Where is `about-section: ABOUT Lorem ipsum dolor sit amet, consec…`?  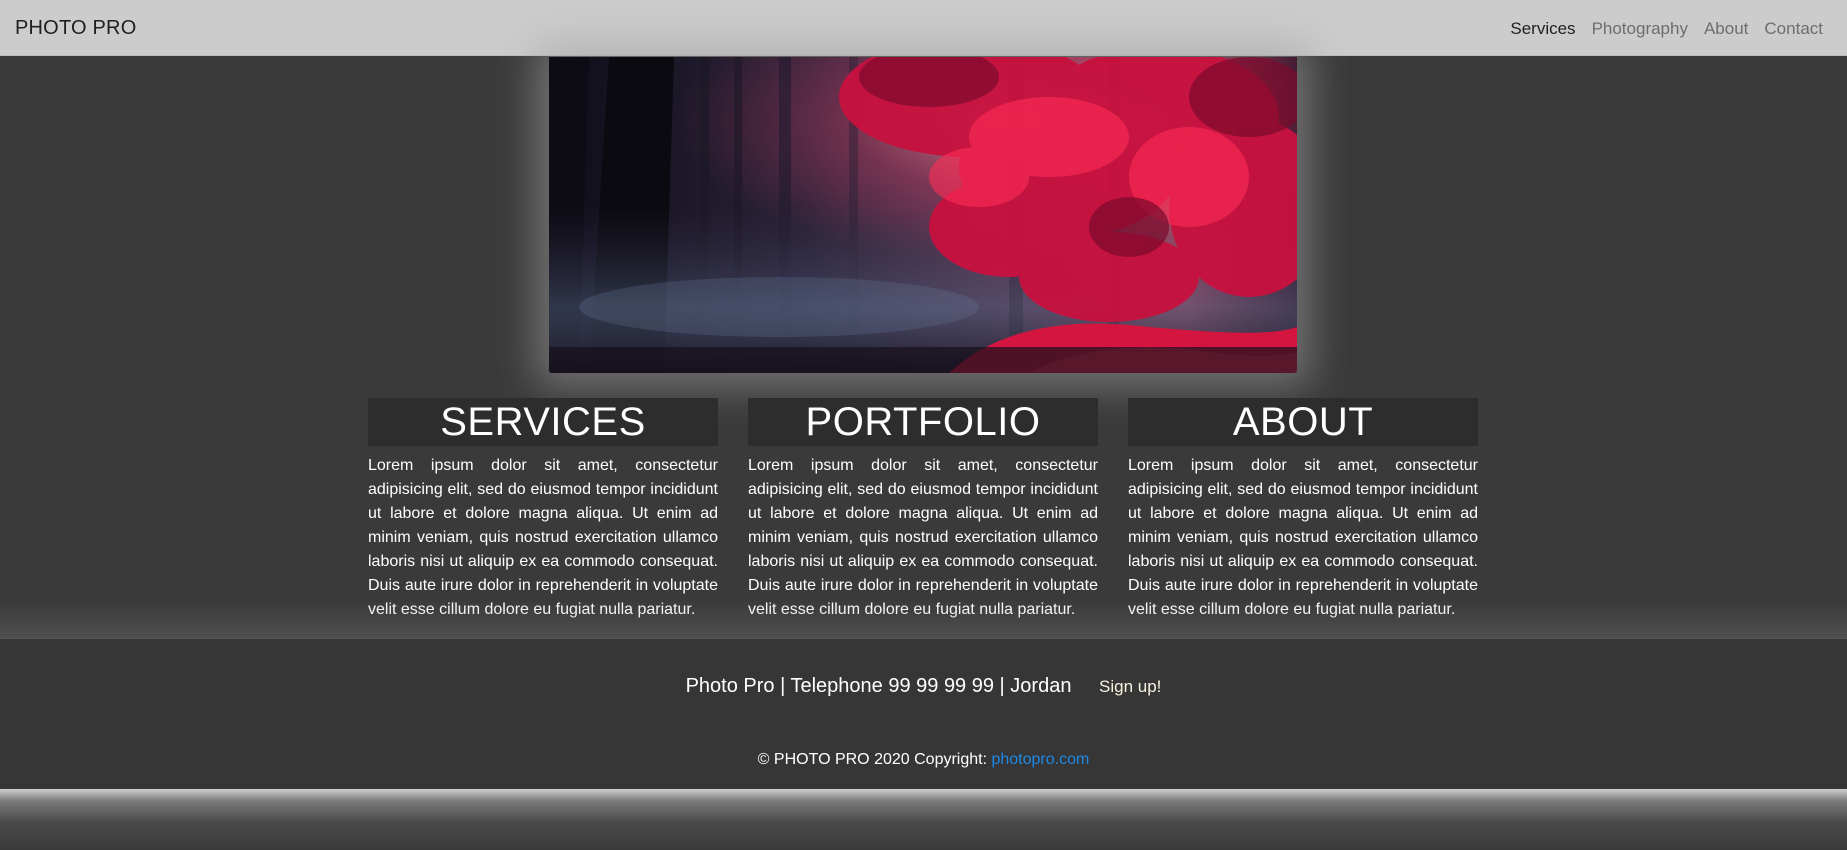
about-section: ABOUT Lorem ipsum dolor sit amet, consec… is located at coordinates (1303, 510).